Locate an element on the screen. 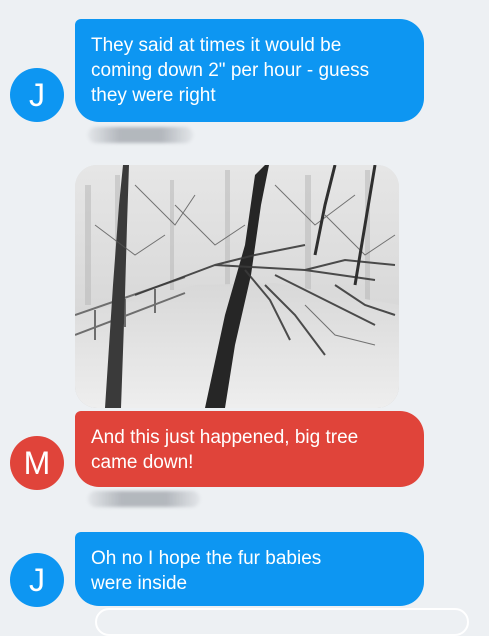 The height and width of the screenshot is (636, 489). avatar: M is located at coordinates (37, 463).